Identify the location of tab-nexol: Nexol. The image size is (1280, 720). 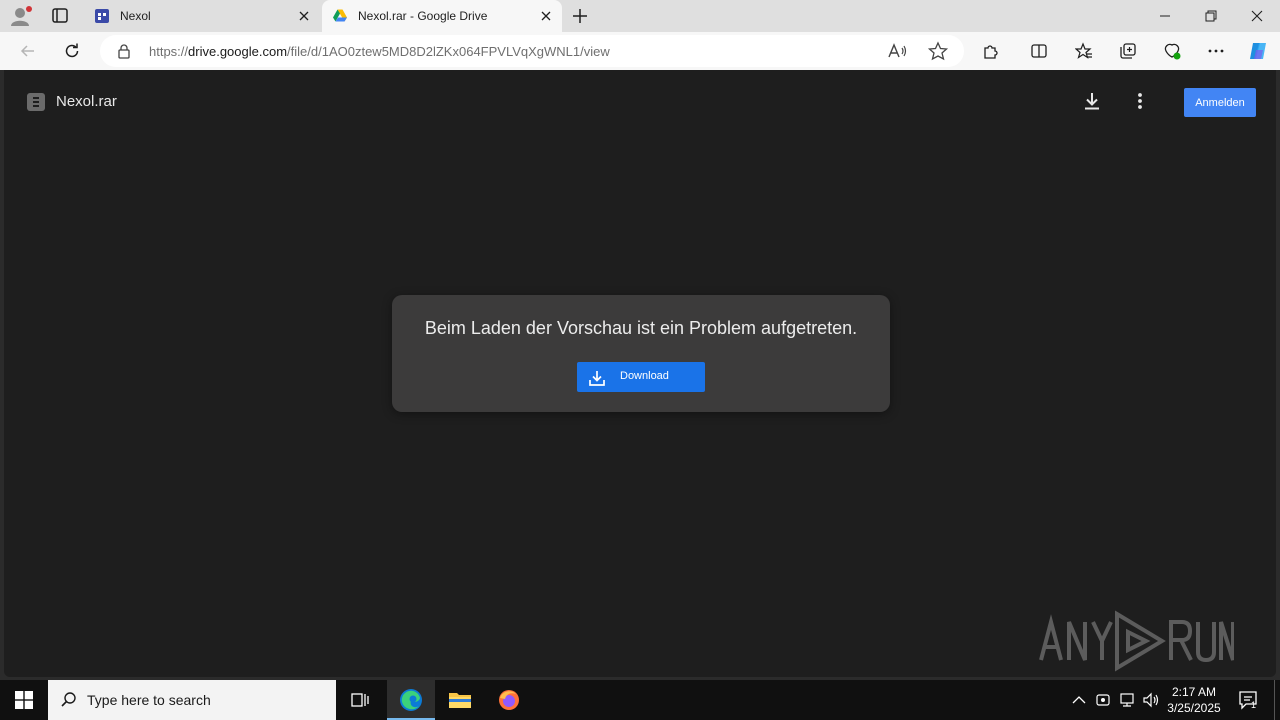
(202, 16).